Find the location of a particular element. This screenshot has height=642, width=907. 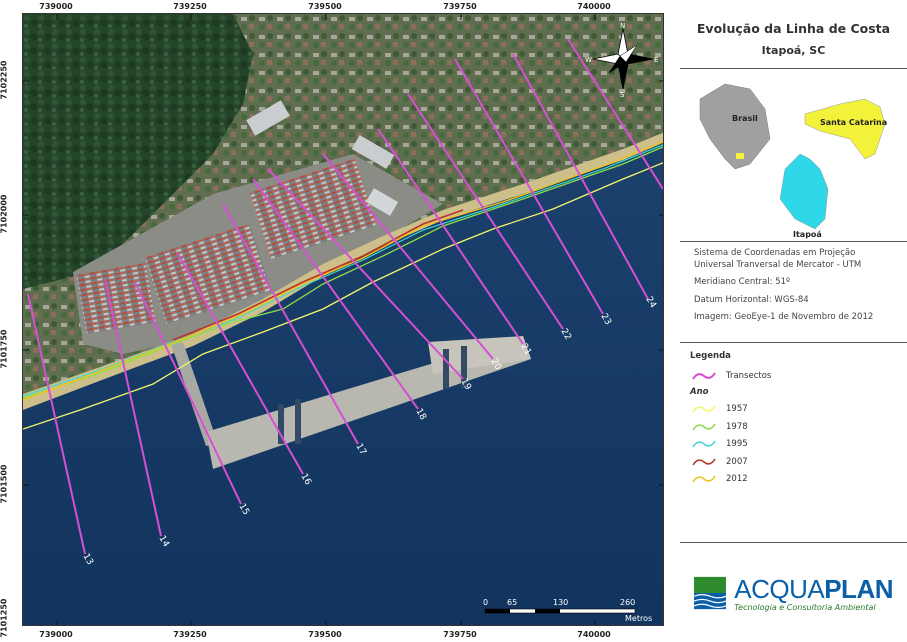

legend-title: Legenda is located at coordinates (710, 356).